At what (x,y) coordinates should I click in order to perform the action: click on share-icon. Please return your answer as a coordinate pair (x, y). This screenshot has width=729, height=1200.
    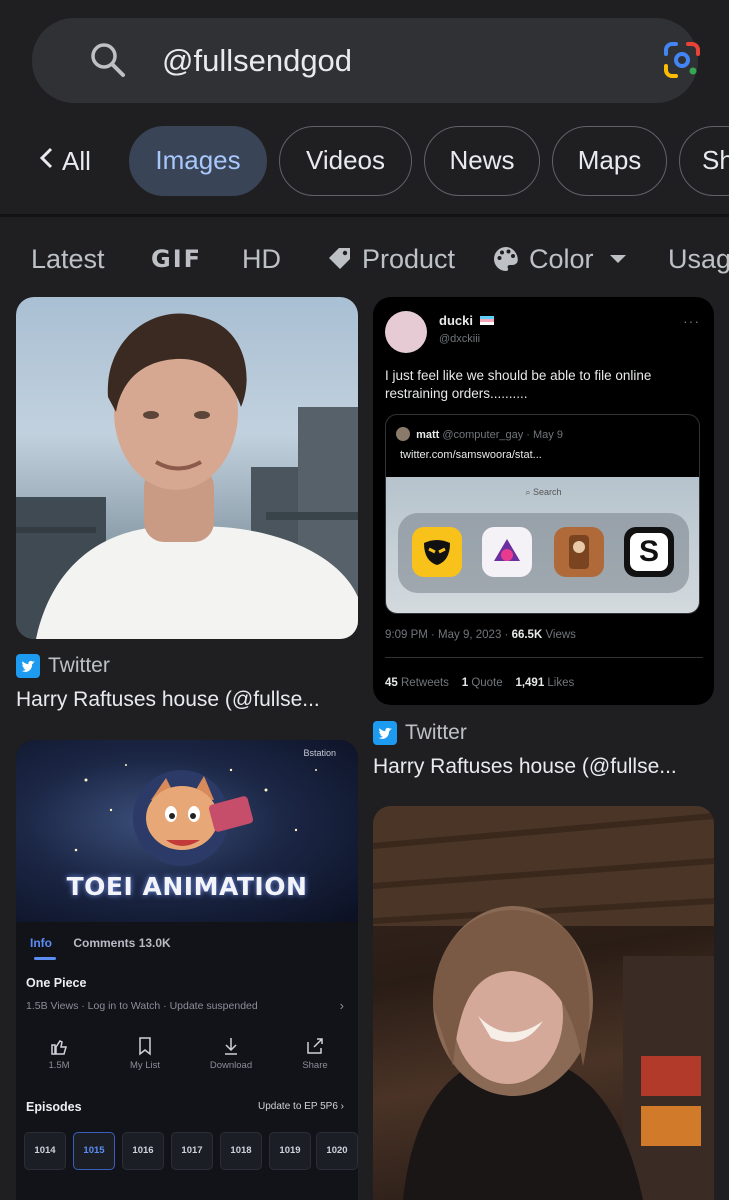
    Looking at the image, I should click on (315, 1046).